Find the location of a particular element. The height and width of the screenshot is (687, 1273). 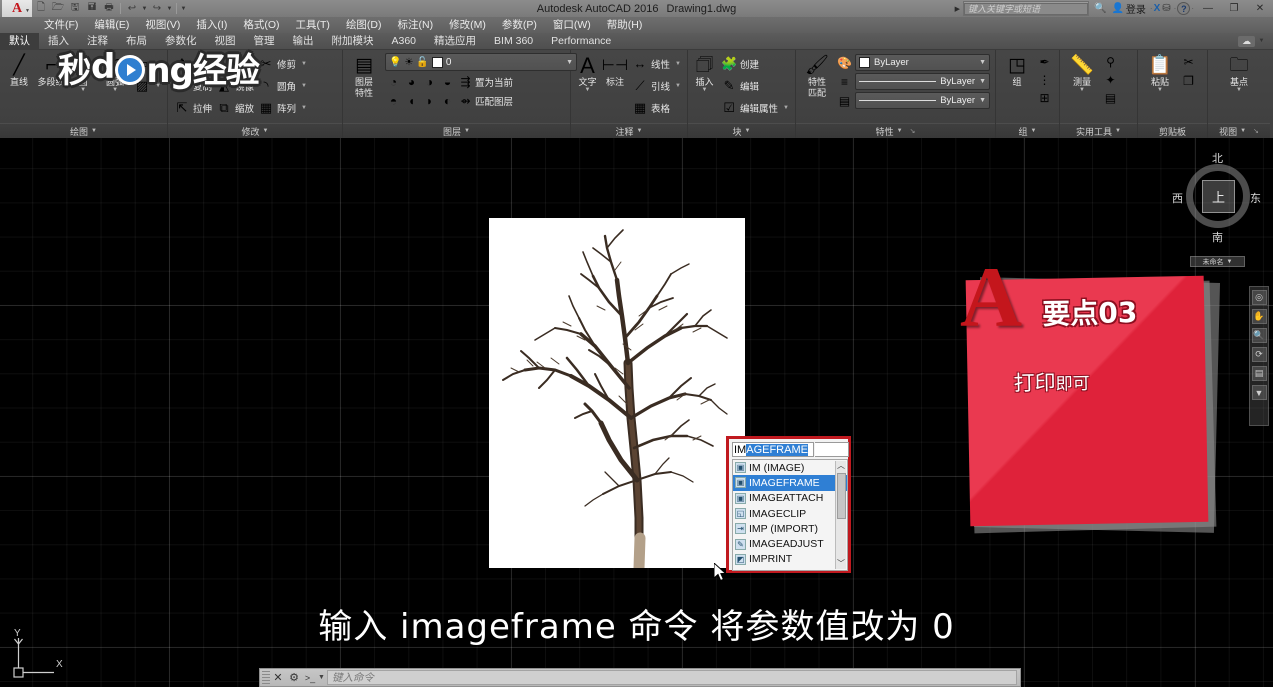

layer-tool-icon: ◔ is located at coordinates (393, 81).